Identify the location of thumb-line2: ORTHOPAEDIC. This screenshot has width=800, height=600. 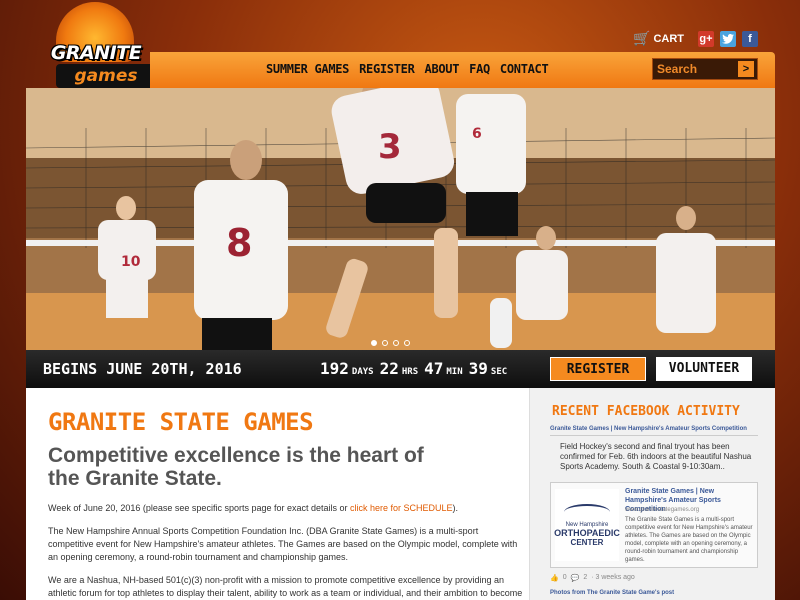
(587, 532).